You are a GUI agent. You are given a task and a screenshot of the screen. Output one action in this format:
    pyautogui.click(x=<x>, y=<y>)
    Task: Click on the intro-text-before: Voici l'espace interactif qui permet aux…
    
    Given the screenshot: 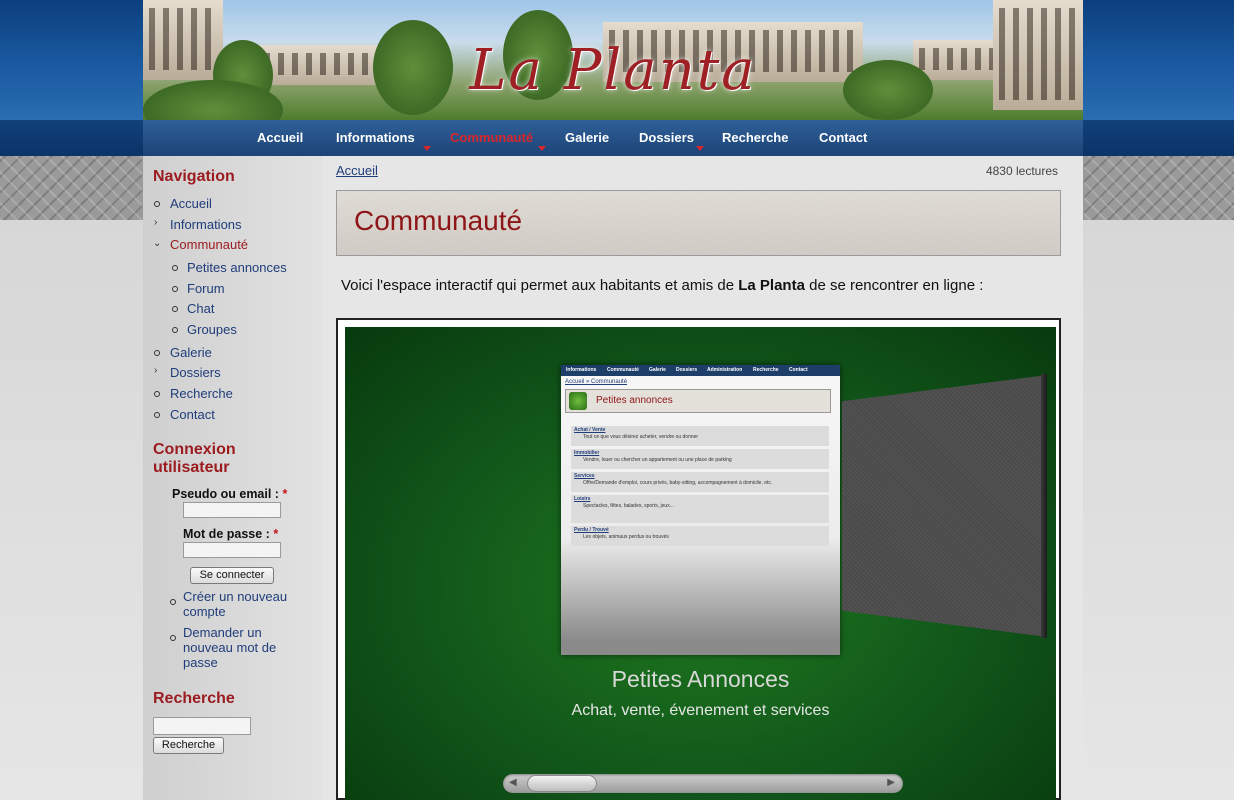 What is the action you would take?
    pyautogui.click(x=540, y=285)
    